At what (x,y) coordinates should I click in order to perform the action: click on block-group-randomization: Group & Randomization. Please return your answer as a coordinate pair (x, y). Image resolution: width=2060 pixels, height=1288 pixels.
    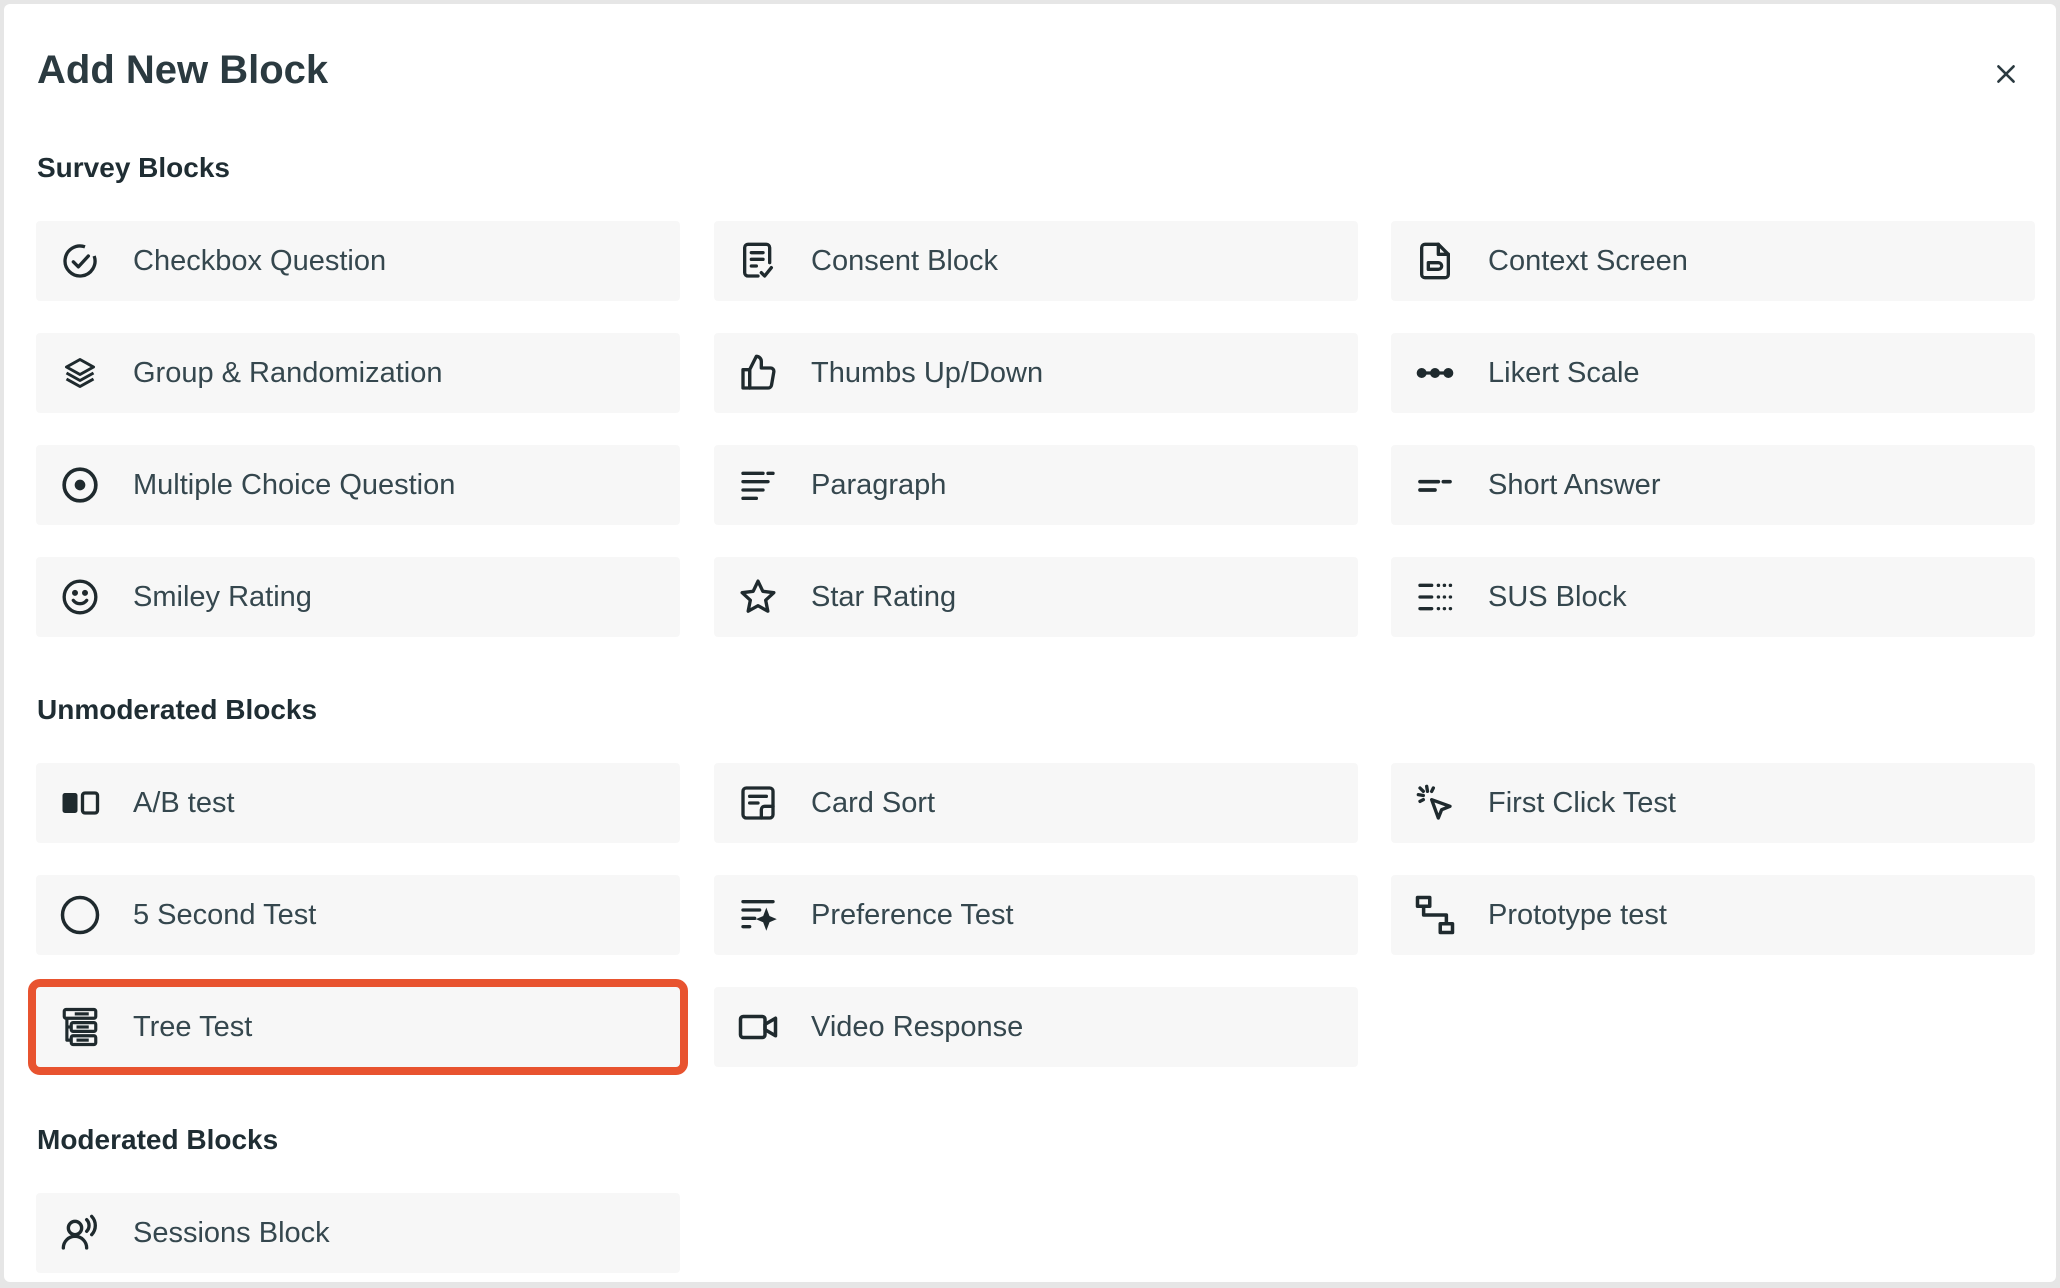
    Looking at the image, I should click on (358, 373).